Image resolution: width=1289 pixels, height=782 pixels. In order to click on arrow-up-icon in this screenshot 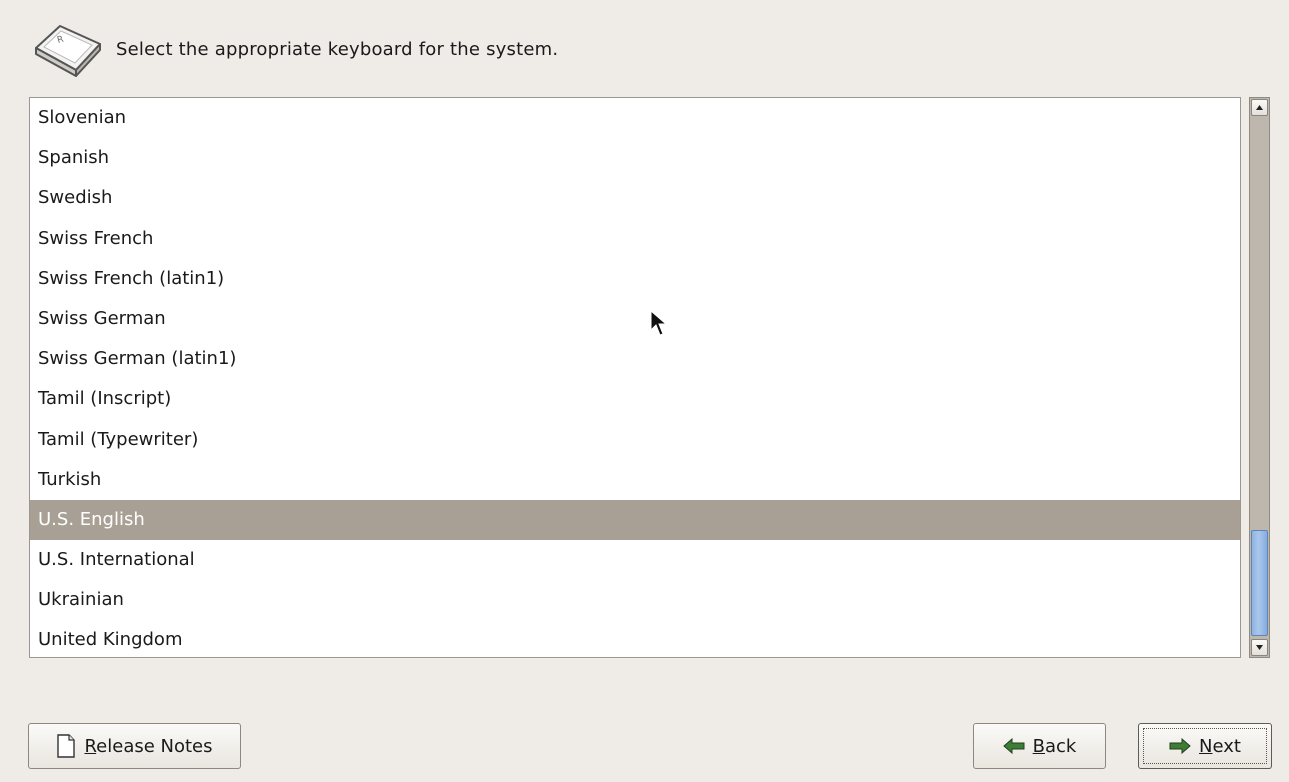, I will do `click(1259, 107)`.